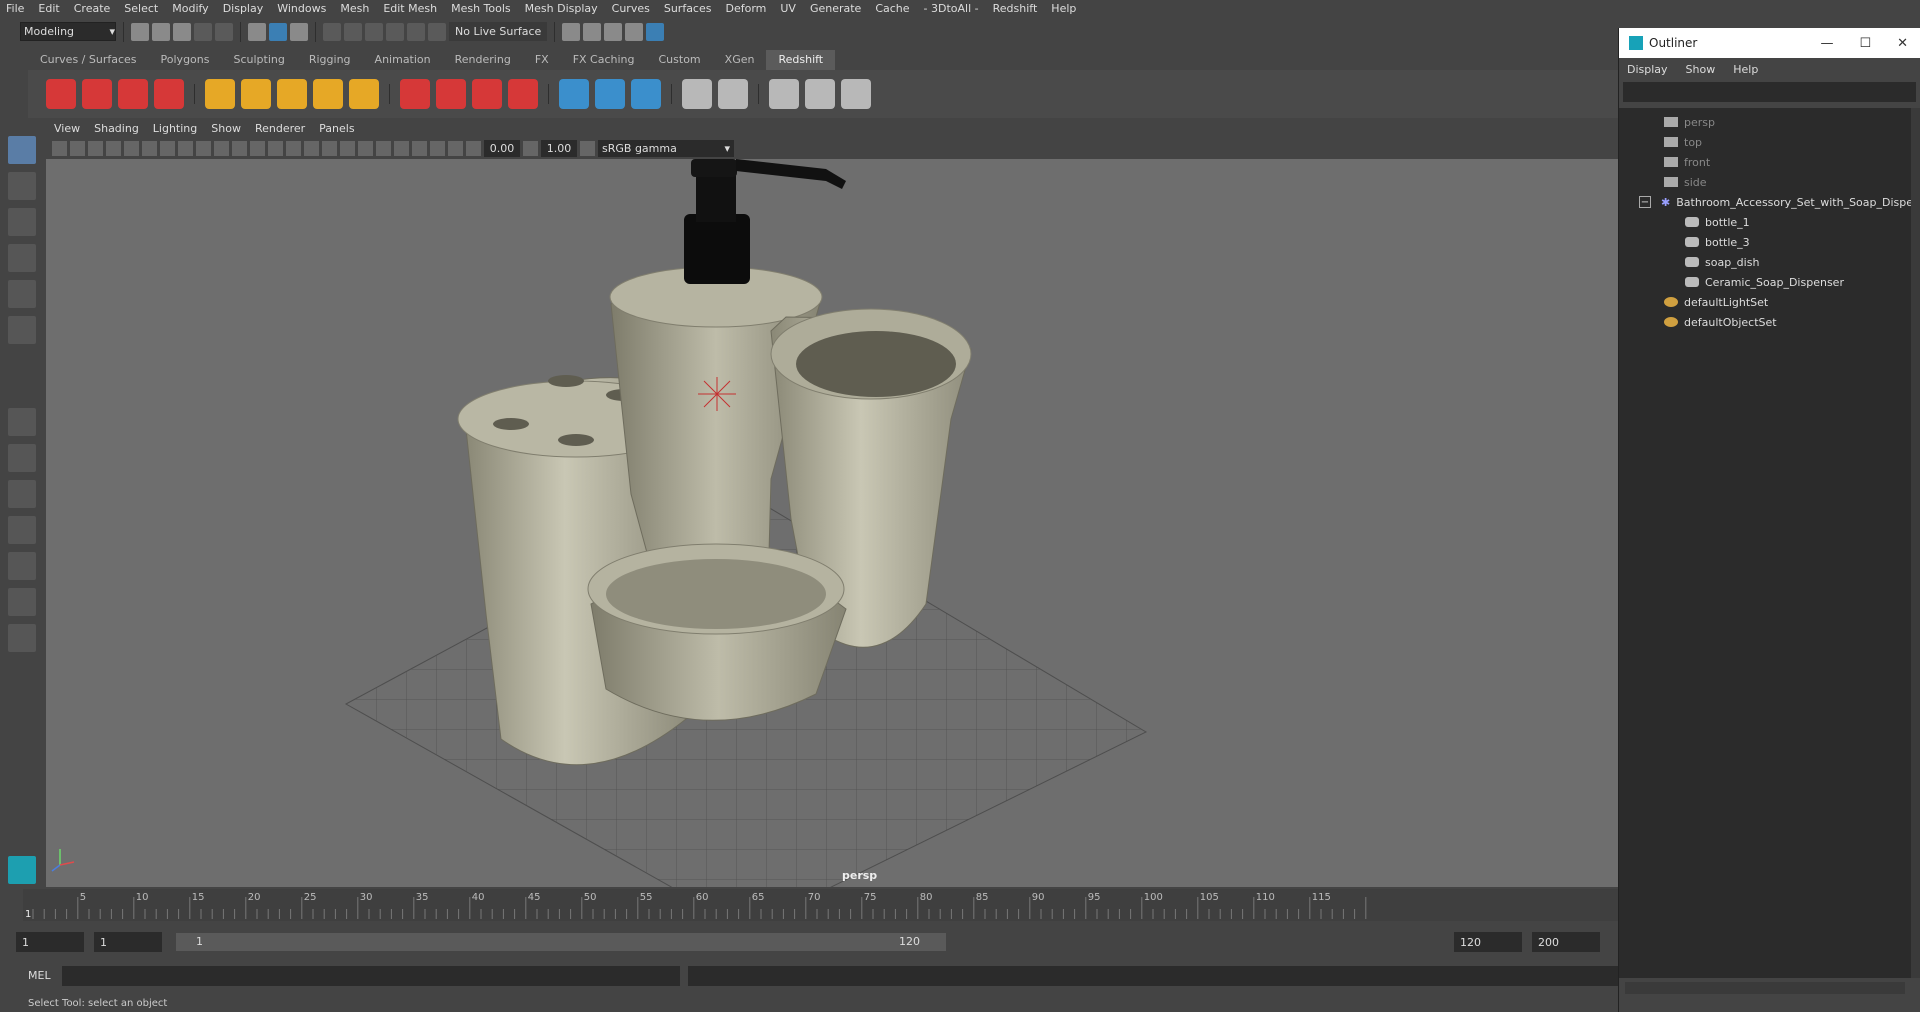 This screenshot has width=1920, height=1012. Describe the element at coordinates (1488, 942) in the screenshot. I see `end-frame-field: 120` at that location.